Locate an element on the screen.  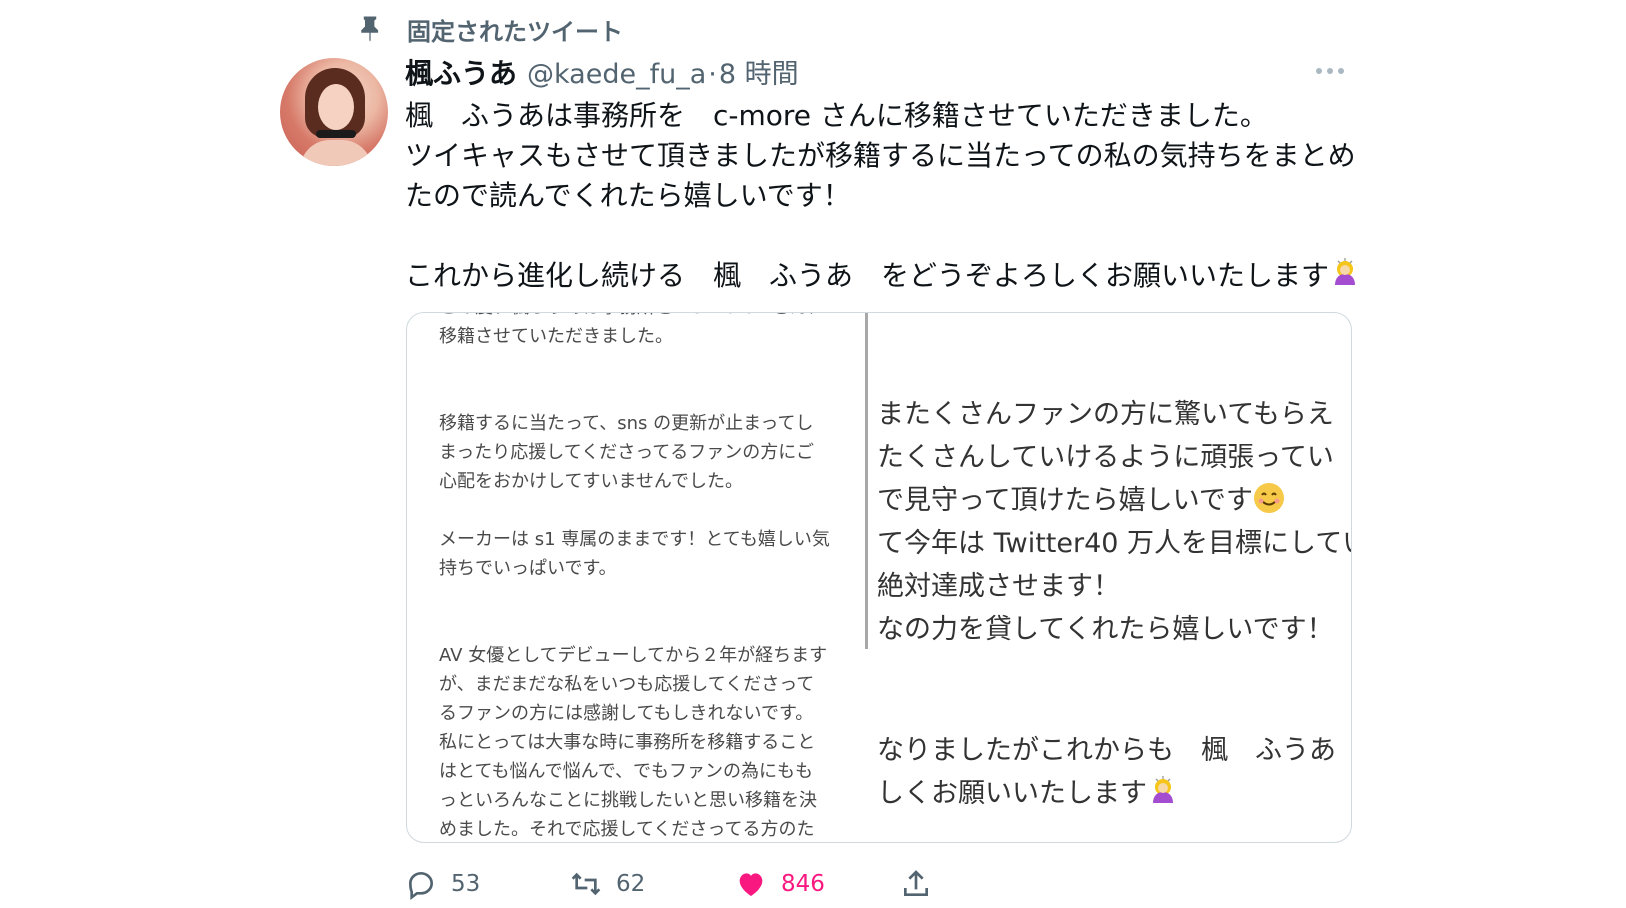
tweet-line: たので読んでくれたら嬉しいです！ is located at coordinates (628, 195).